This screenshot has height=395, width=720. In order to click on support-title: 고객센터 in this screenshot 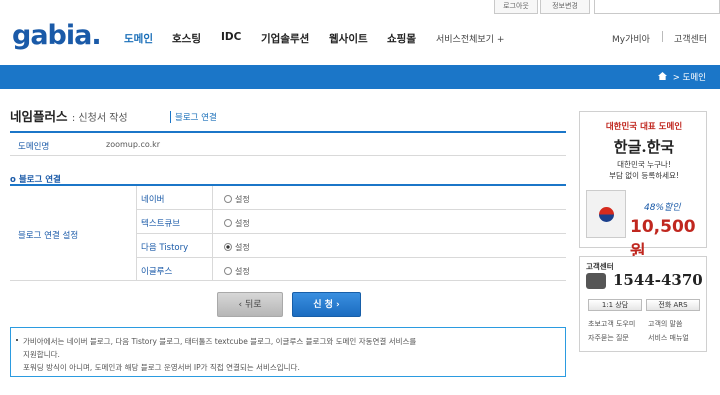, I will do `click(600, 266)`.